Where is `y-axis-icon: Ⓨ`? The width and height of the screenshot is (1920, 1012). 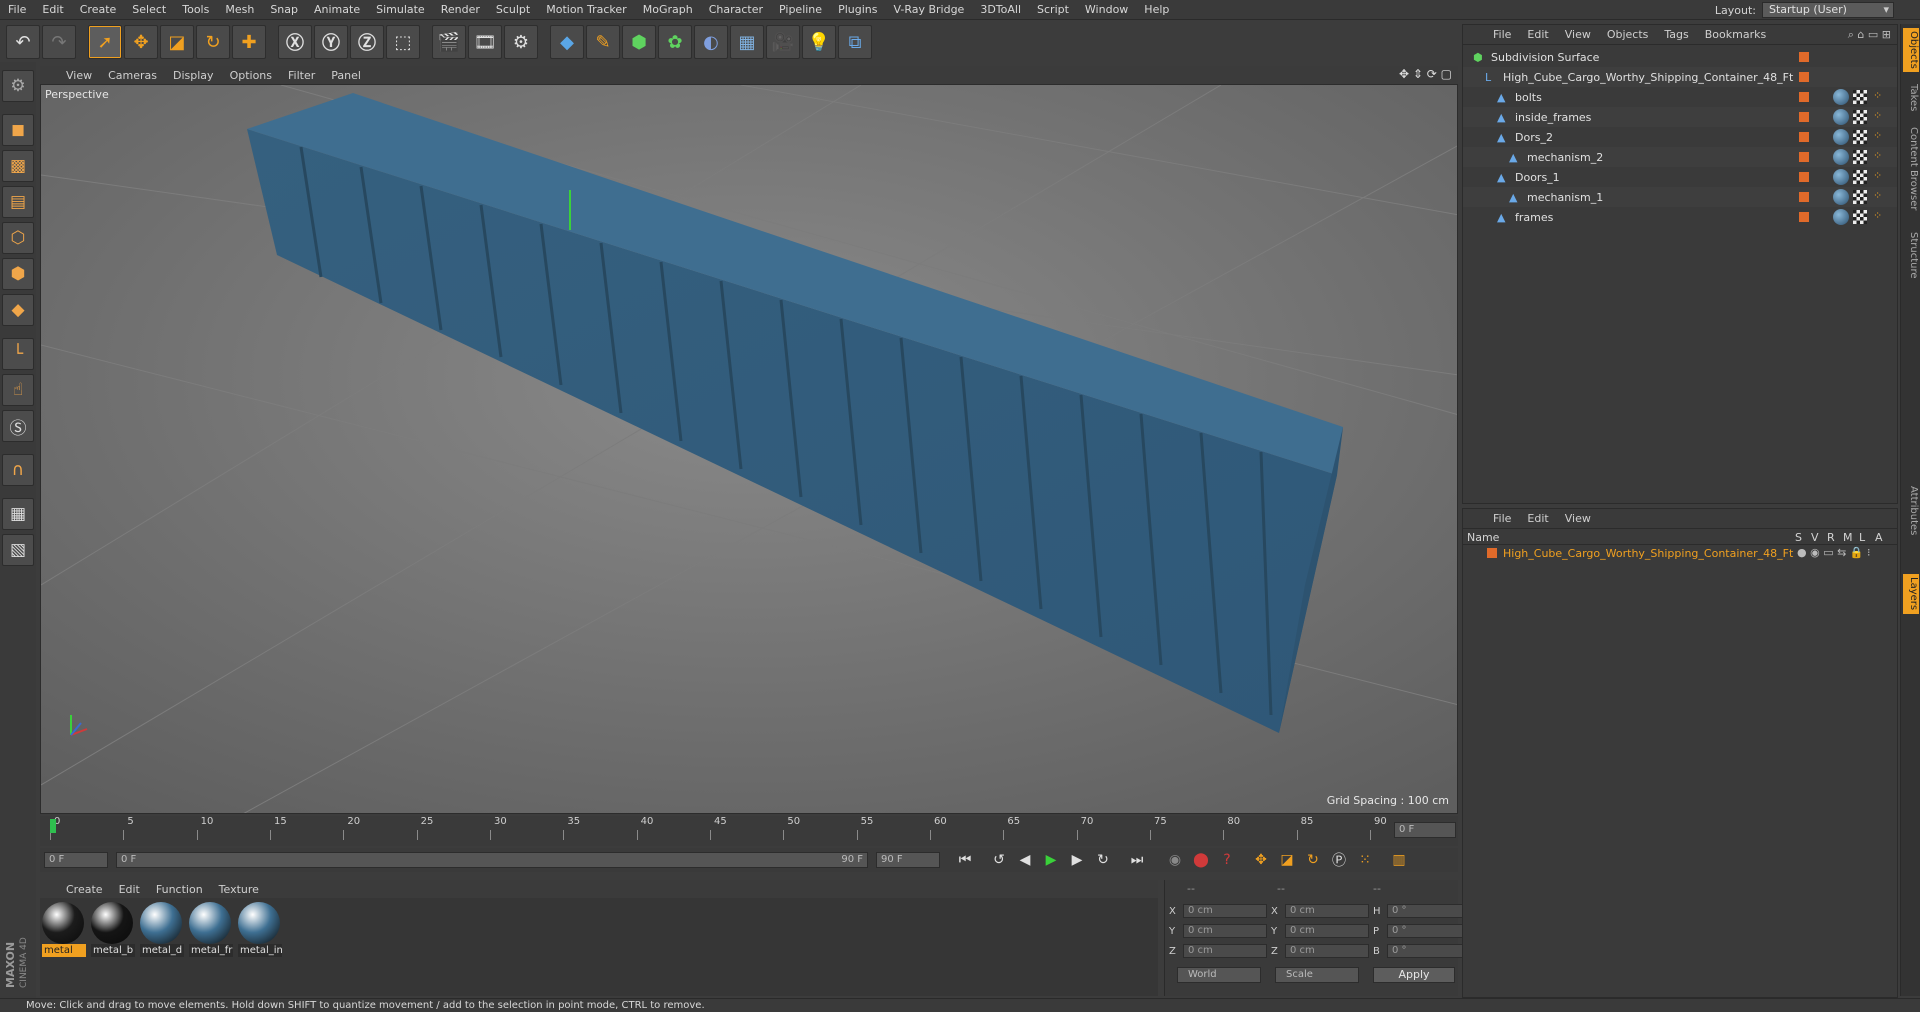
y-axis-icon: Ⓨ is located at coordinates (331, 42).